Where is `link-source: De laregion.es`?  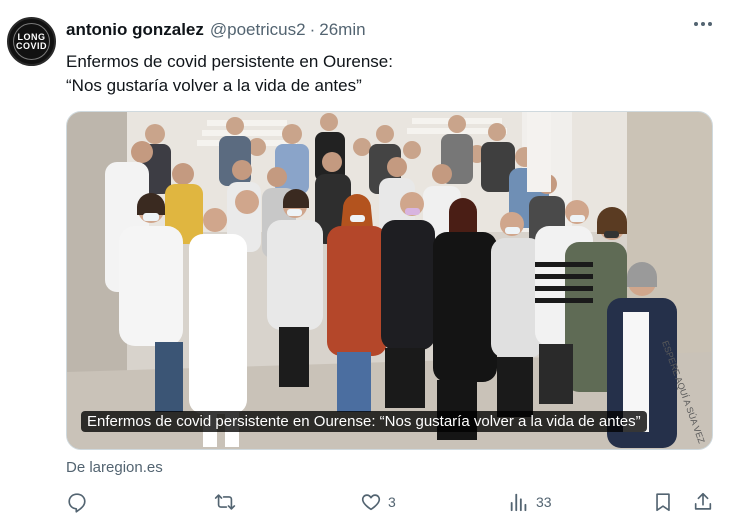
link-source: De laregion.es is located at coordinates (114, 467).